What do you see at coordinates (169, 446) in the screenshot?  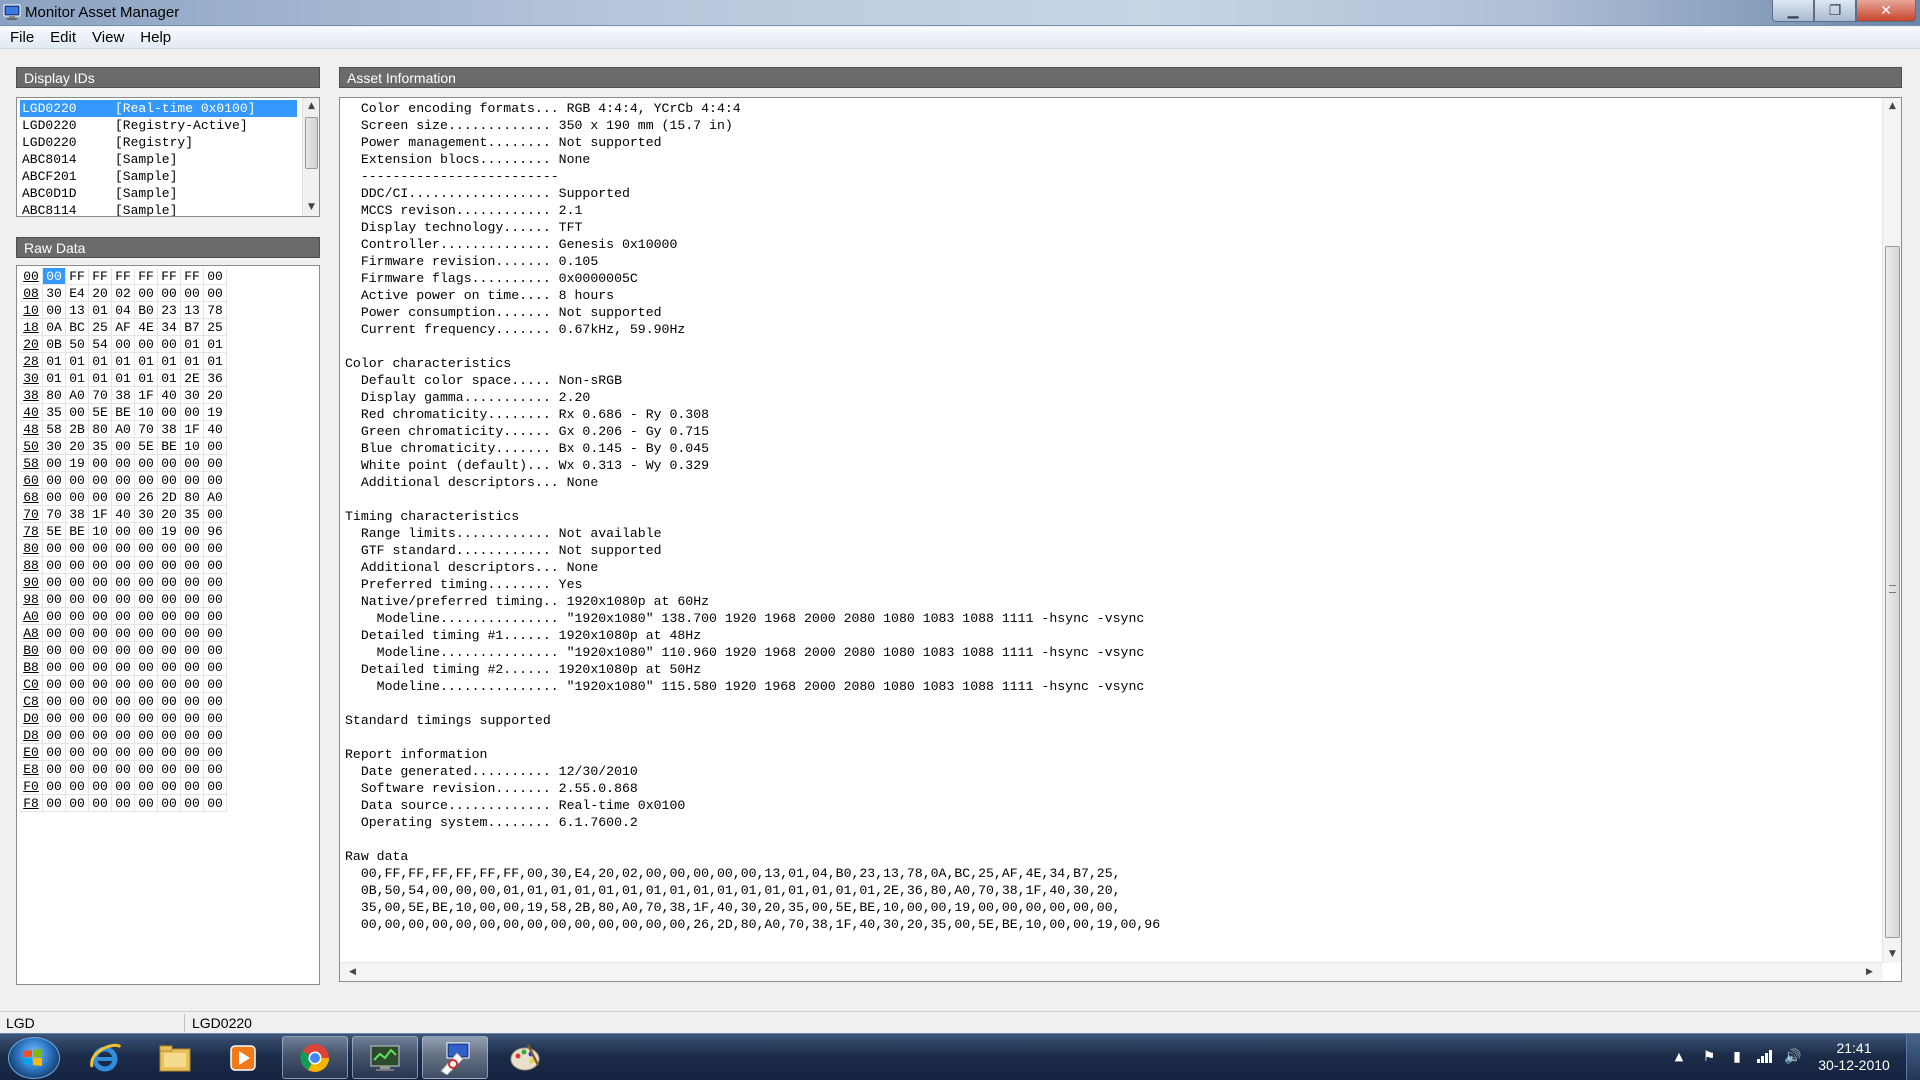 I see `raw-data-byte: BE` at bounding box center [169, 446].